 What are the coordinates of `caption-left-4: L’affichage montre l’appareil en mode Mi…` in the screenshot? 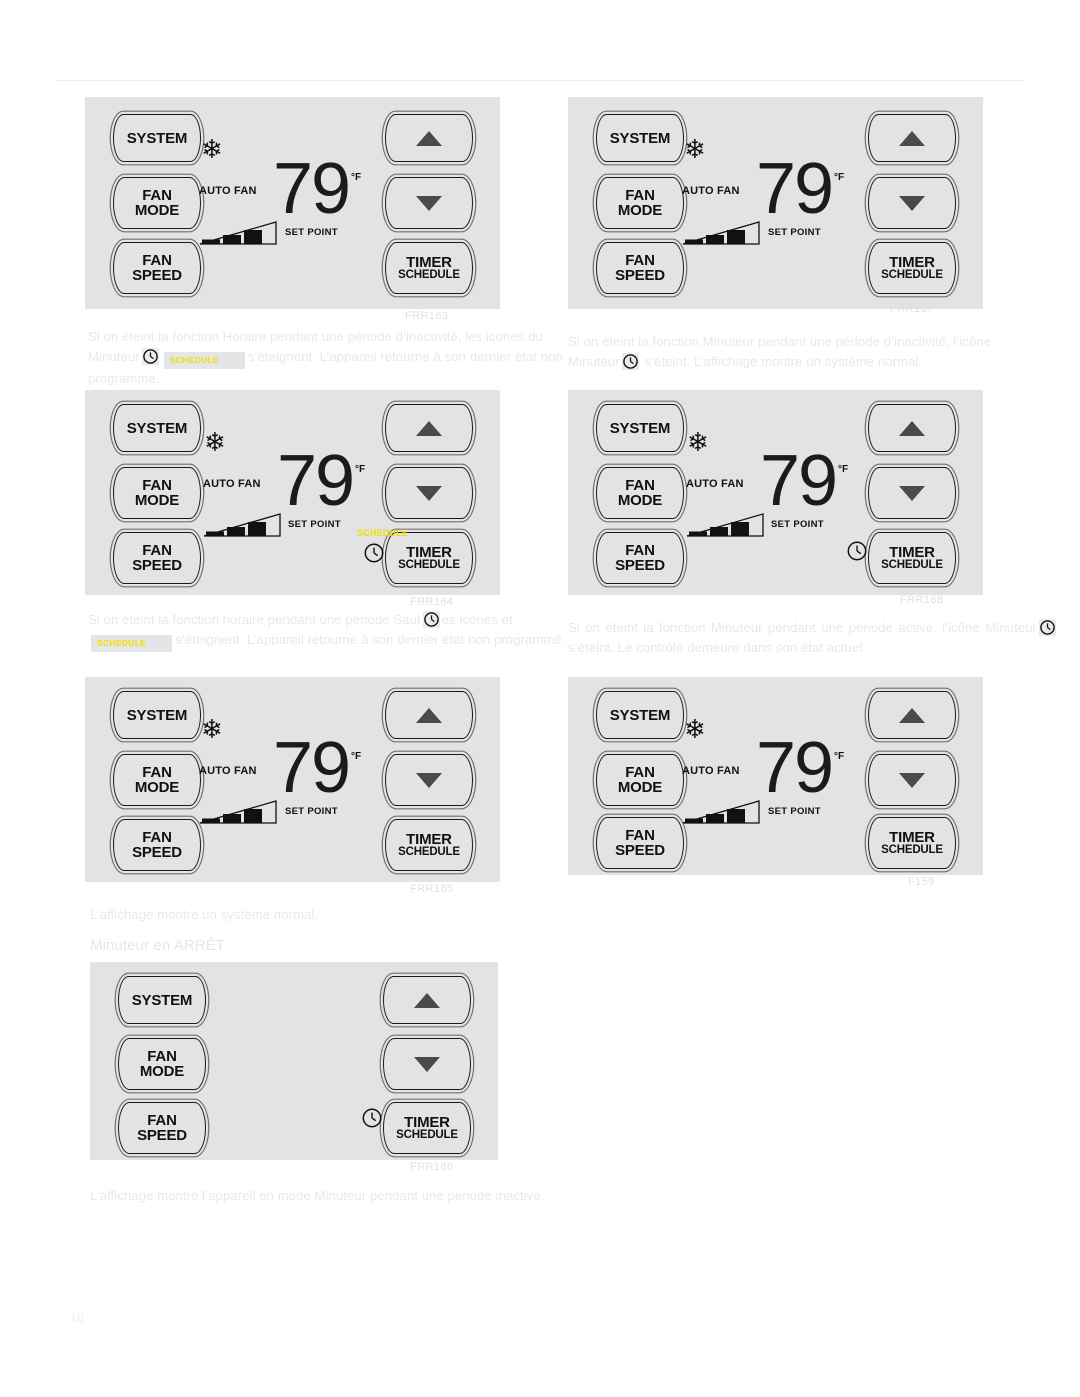 It's located at (338, 1196).